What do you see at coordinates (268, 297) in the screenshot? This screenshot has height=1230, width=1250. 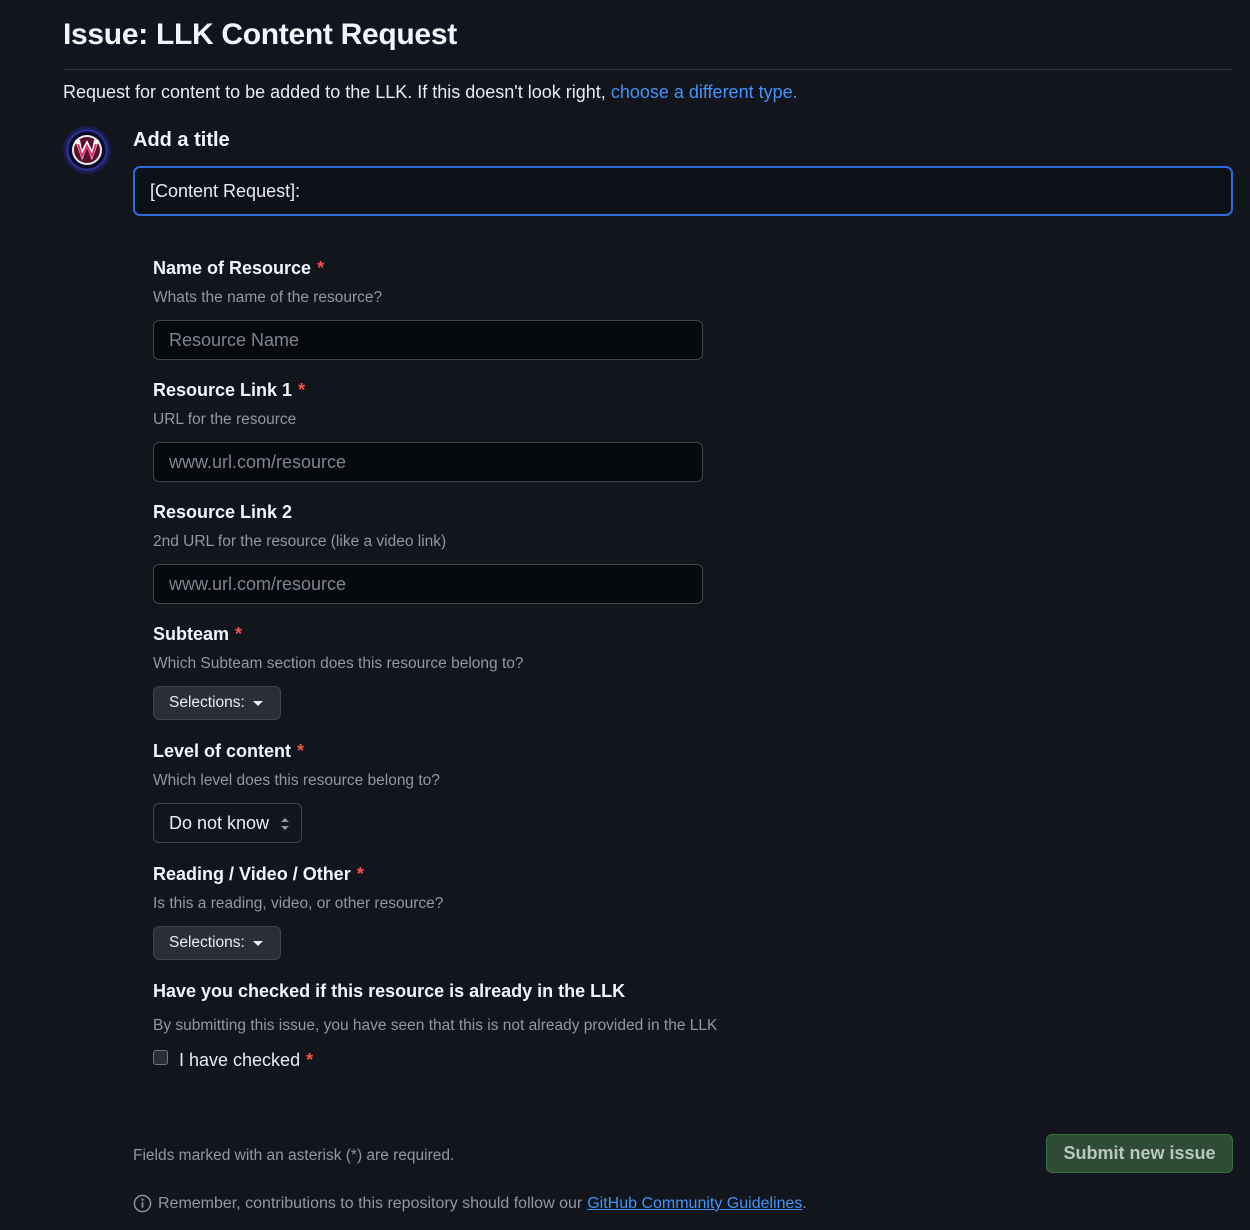 I see `name-of-resource-help: Whats the name of the resource?` at bounding box center [268, 297].